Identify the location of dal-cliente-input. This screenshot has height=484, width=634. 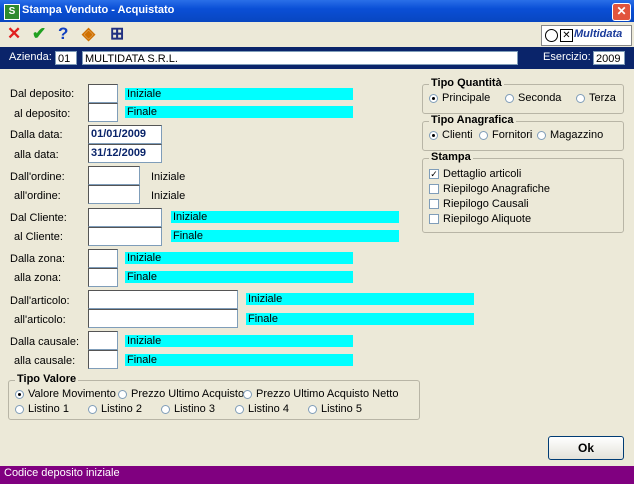
(125, 217).